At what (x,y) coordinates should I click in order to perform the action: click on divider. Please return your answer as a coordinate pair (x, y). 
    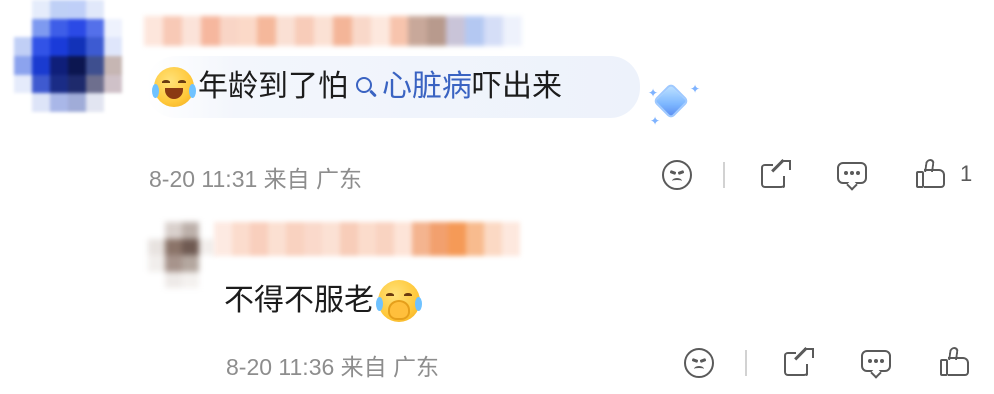
    Looking at the image, I should click on (724, 175).